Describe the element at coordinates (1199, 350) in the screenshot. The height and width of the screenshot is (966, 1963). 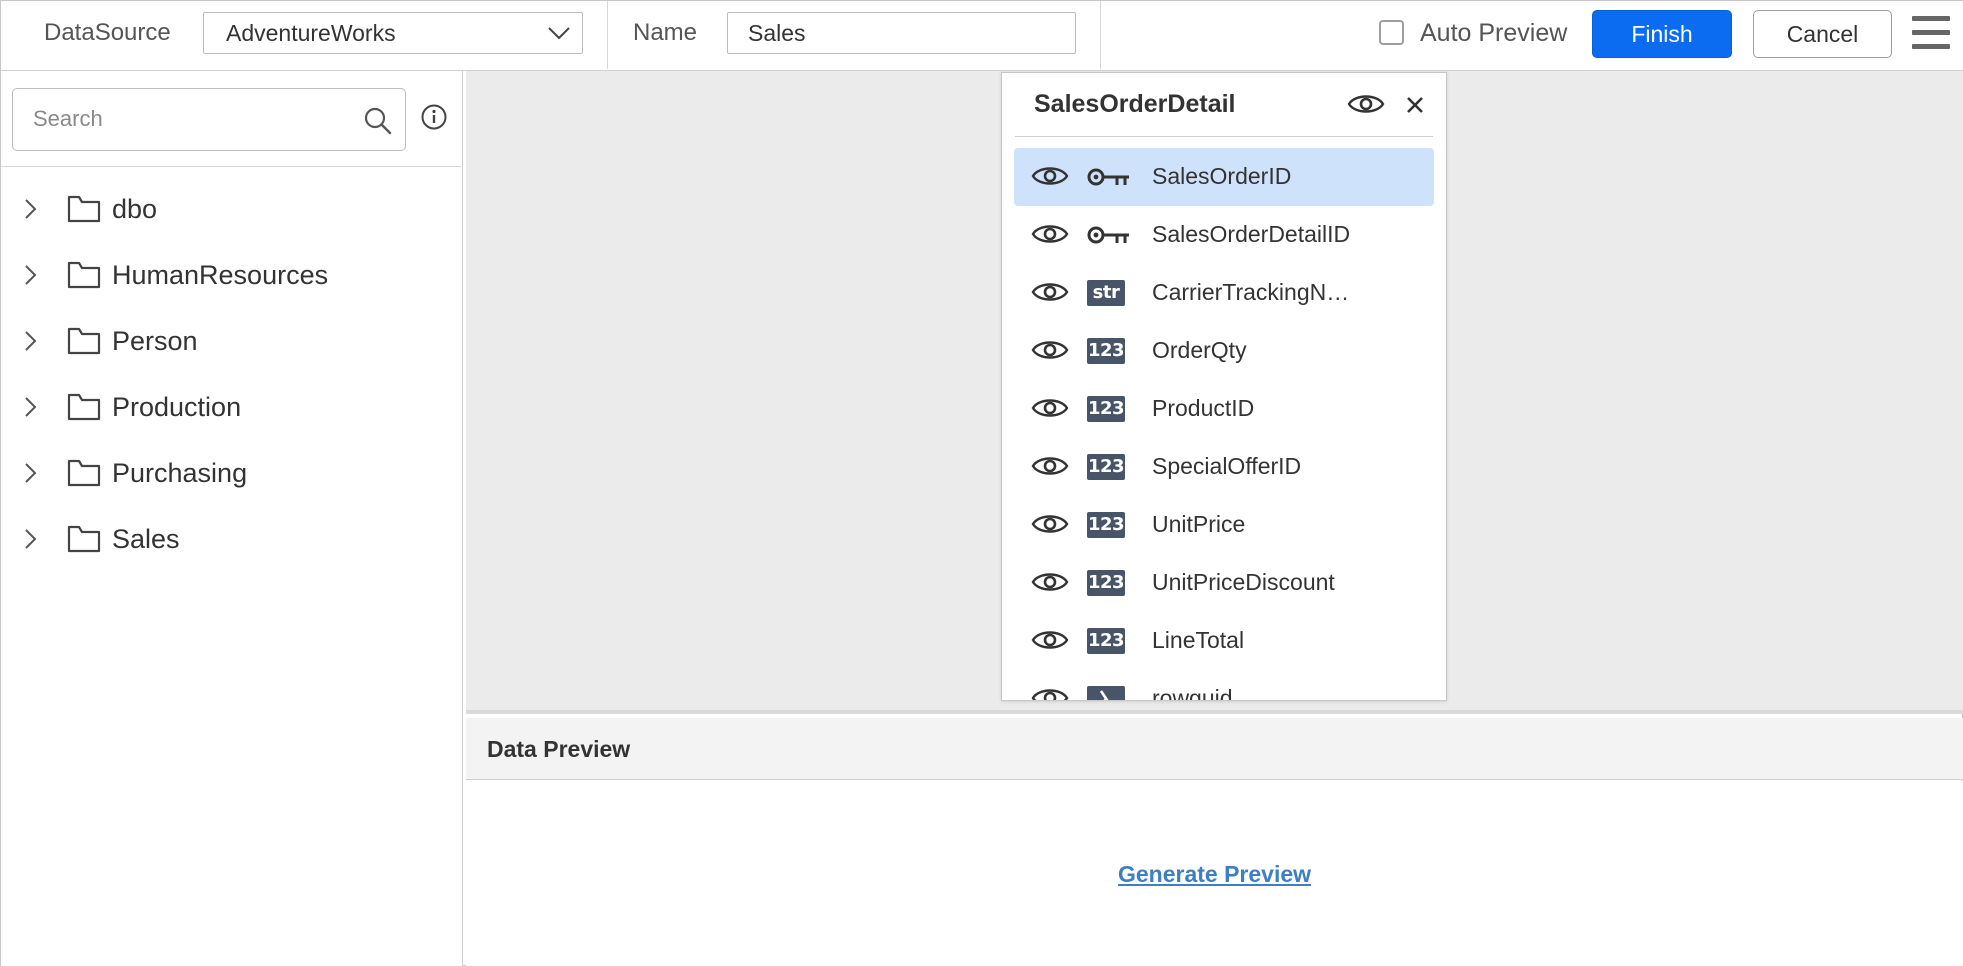
I see `column-name: OrderQty` at that location.